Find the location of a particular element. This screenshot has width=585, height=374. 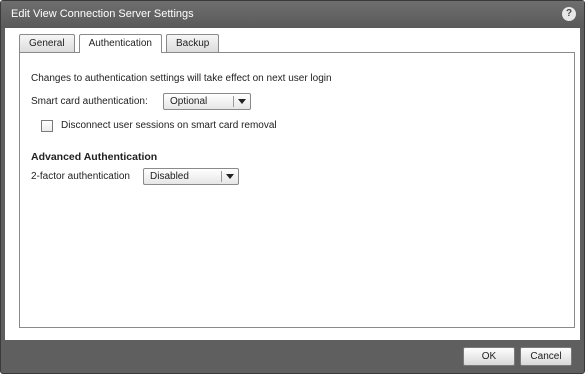

ok-button: OK is located at coordinates (489, 356).